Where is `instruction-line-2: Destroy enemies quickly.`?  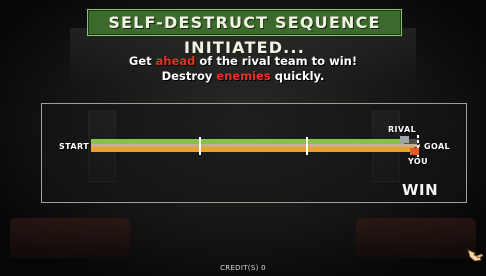 instruction-line-2: Destroy enemies quickly. is located at coordinates (243, 76).